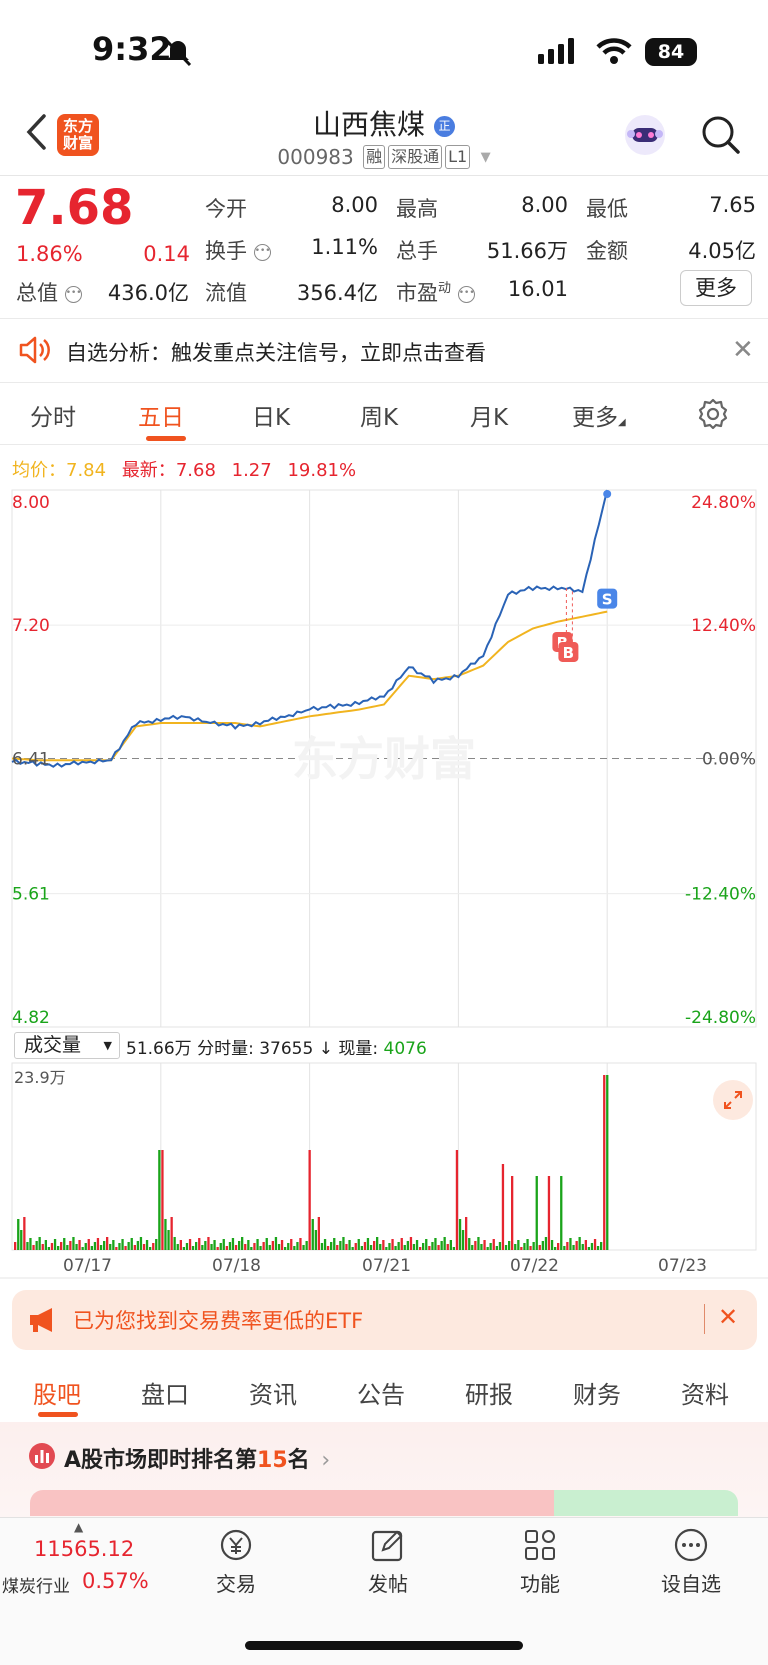 Image resolution: width=768 pixels, height=1665 pixels. Describe the element at coordinates (388, 1545) in the screenshot. I see `post-edit-icon` at that location.